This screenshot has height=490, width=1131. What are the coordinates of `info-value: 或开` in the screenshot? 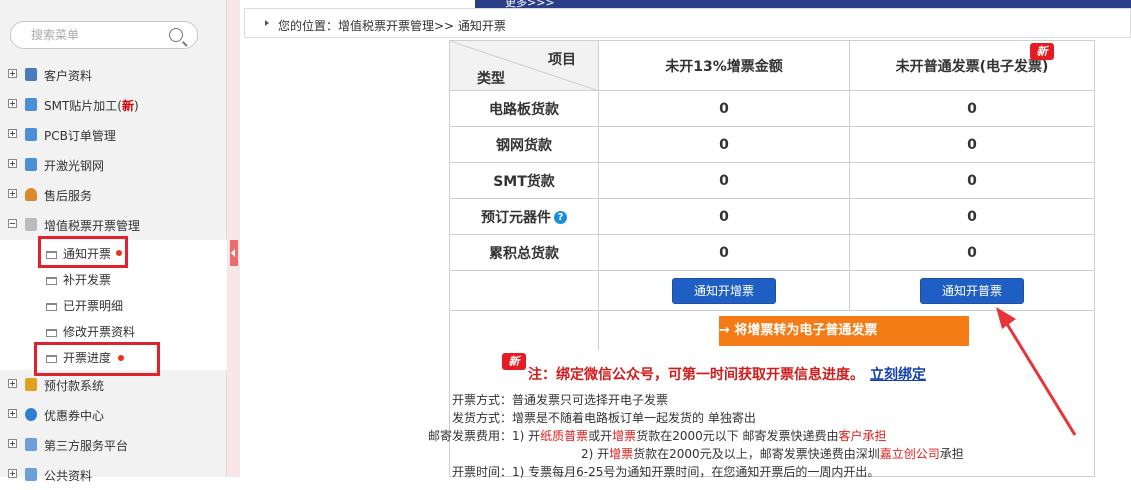 It's located at (600, 436).